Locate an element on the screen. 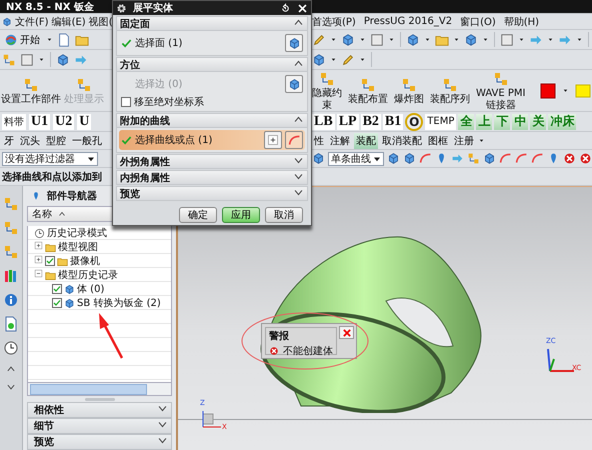 The width and height of the screenshot is (592, 450). panel-header: 细节 is located at coordinates (99, 426).